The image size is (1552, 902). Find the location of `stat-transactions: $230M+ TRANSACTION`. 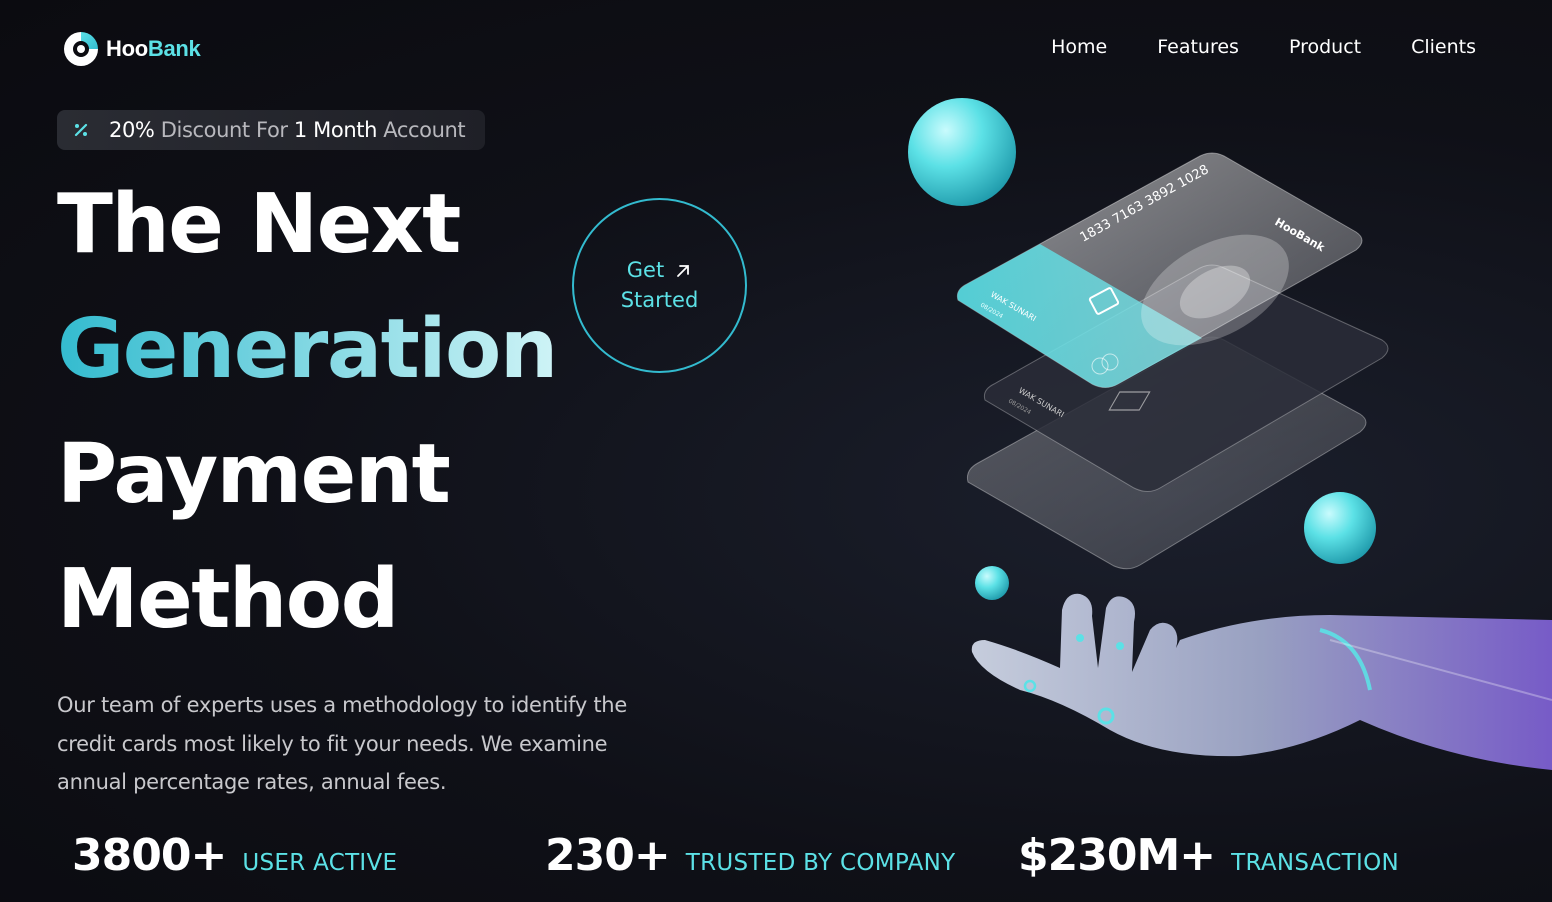

stat-transactions: $230M+ TRANSACTION is located at coordinates (1208, 855).